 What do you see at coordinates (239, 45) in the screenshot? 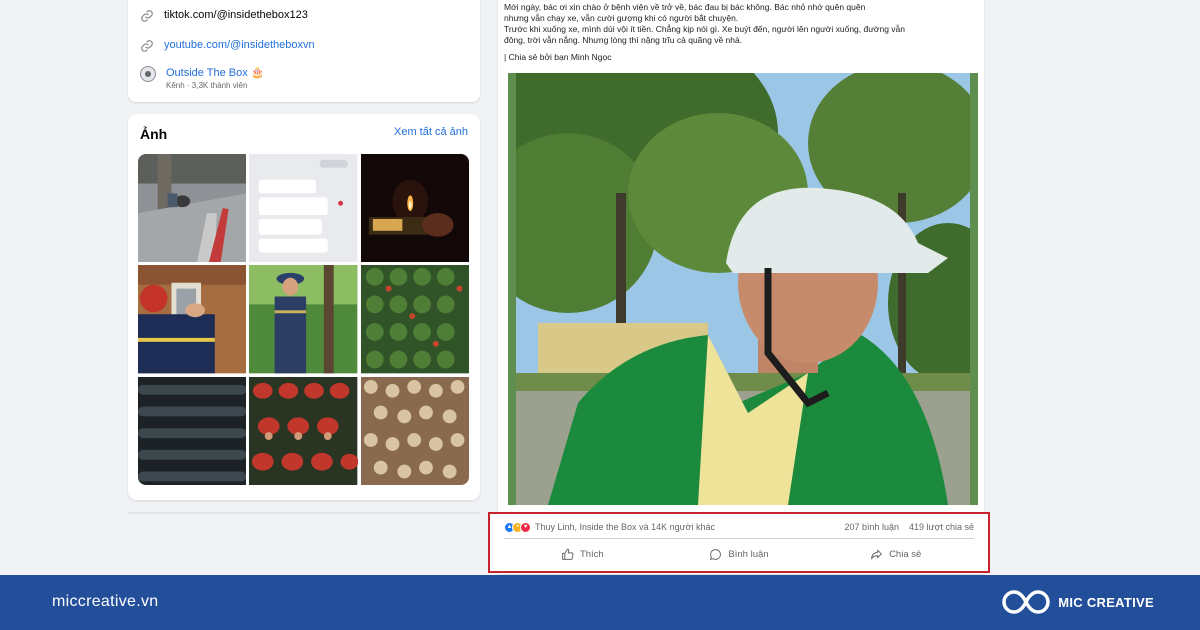
I see `youtube-link: youtube.com/@insidetheboxvn` at bounding box center [239, 45].